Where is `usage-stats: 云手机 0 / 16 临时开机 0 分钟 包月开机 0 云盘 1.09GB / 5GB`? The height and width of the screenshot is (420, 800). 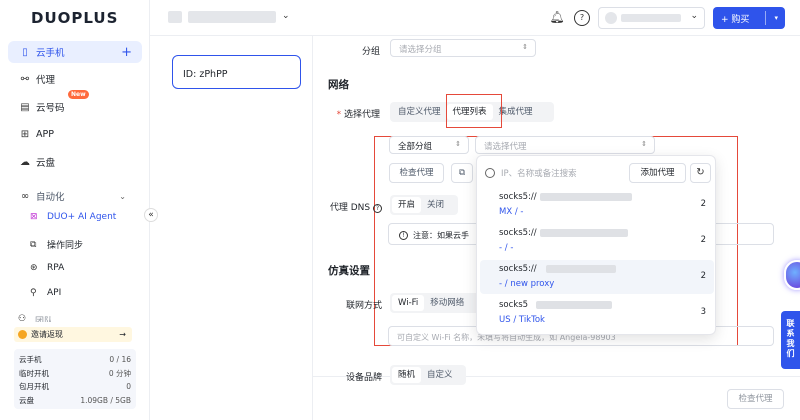
usage-stats: 云手机 0 / 16 临时开机 0 分钟 包月开机 0 云盘 1.09GB / 5GB is located at coordinates (75, 379).